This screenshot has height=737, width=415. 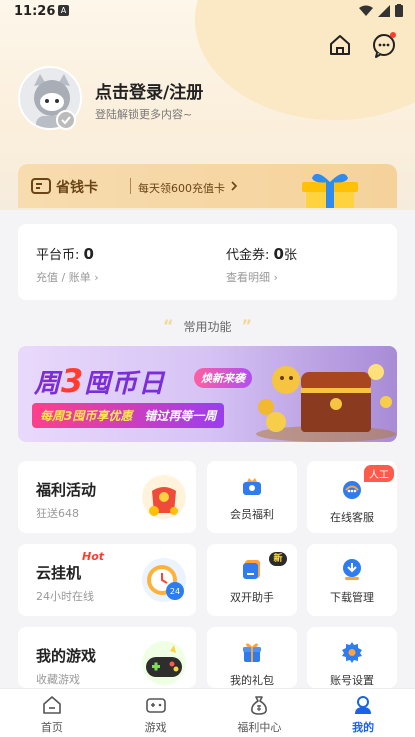 I want to click on tab-welfare-center: 福利中心, so click(x=260, y=713).